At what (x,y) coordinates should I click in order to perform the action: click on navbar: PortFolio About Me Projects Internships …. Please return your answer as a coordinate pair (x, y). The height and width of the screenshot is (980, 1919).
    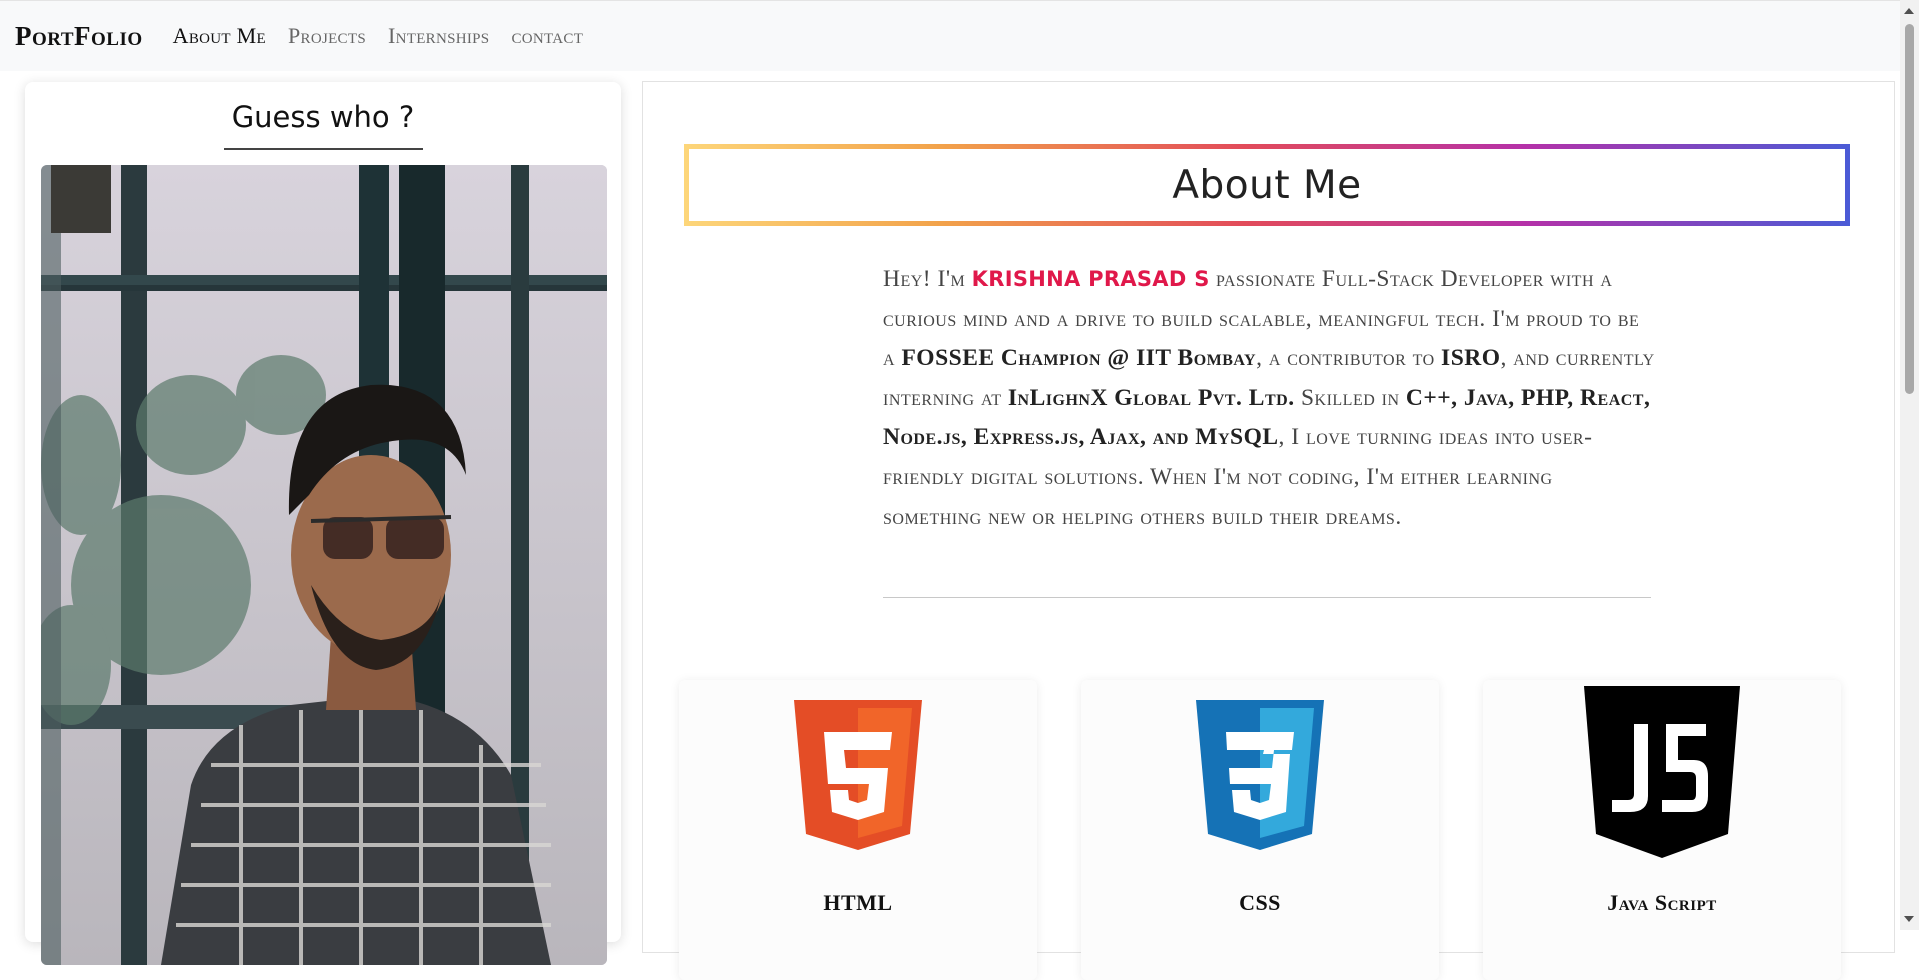
    Looking at the image, I should click on (950, 35).